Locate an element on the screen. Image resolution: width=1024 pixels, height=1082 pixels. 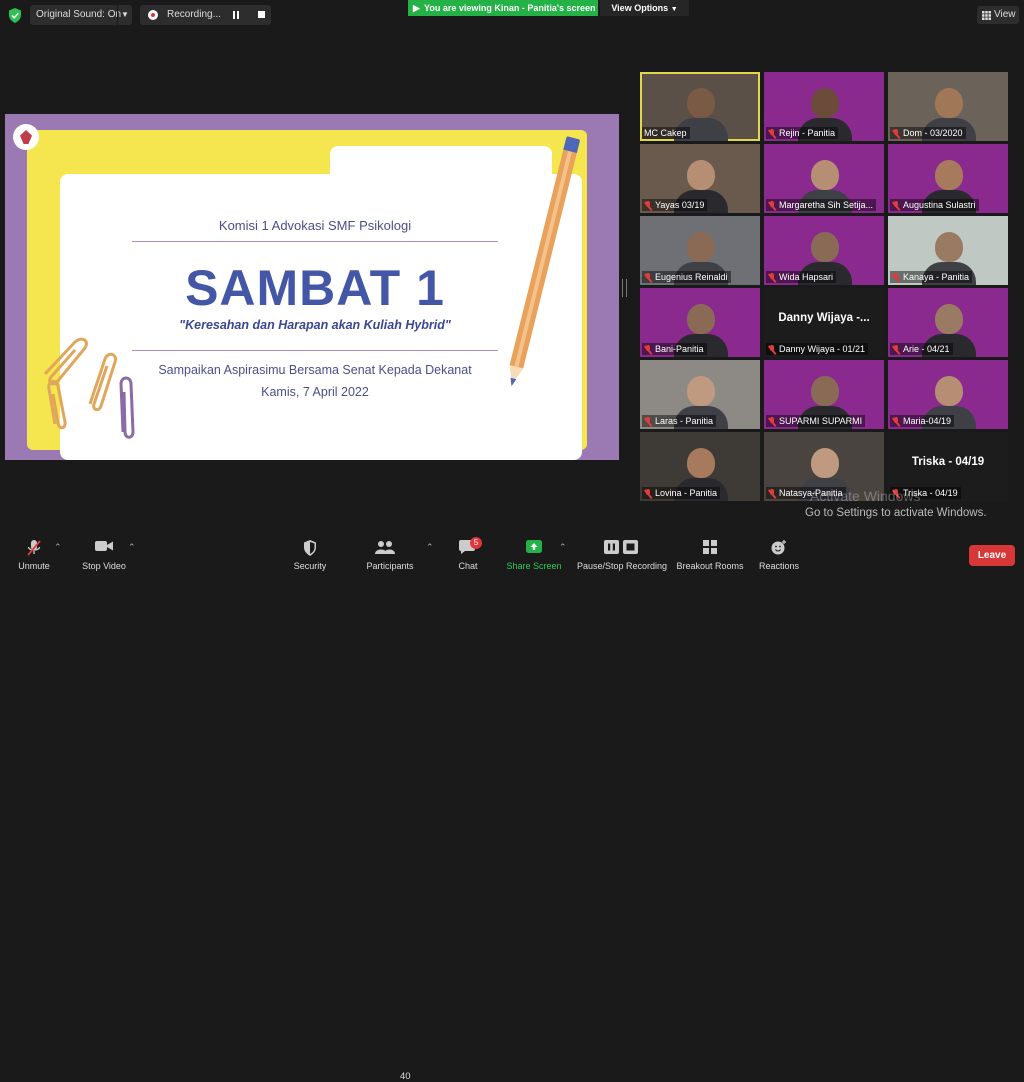
participant-tile: Augustina Sulastri is located at coordinates (948, 178).